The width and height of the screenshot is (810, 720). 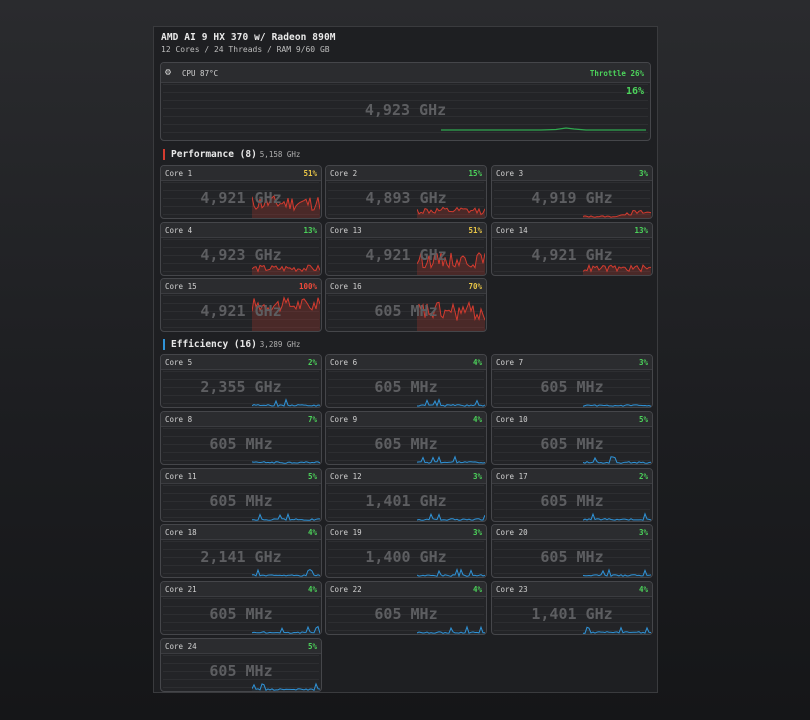 What do you see at coordinates (179, 419) in the screenshot?
I see `core-label: Core 8` at bounding box center [179, 419].